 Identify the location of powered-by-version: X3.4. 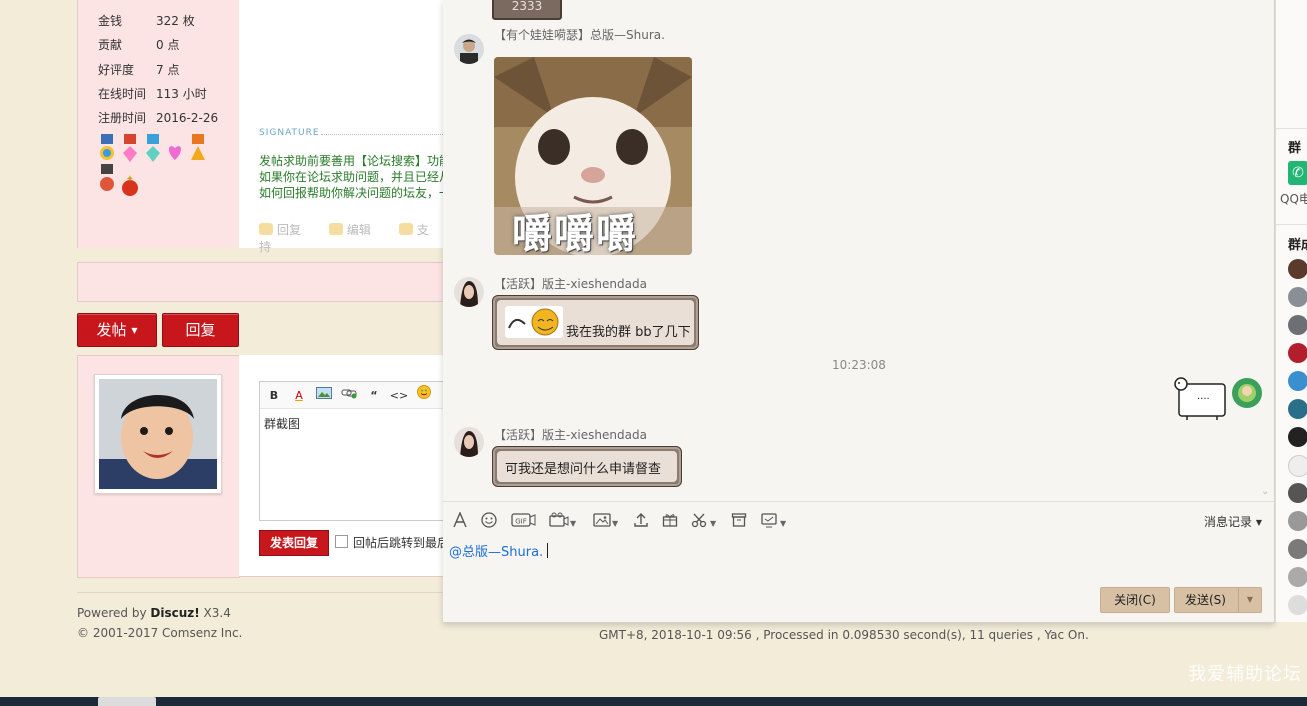
(215, 613).